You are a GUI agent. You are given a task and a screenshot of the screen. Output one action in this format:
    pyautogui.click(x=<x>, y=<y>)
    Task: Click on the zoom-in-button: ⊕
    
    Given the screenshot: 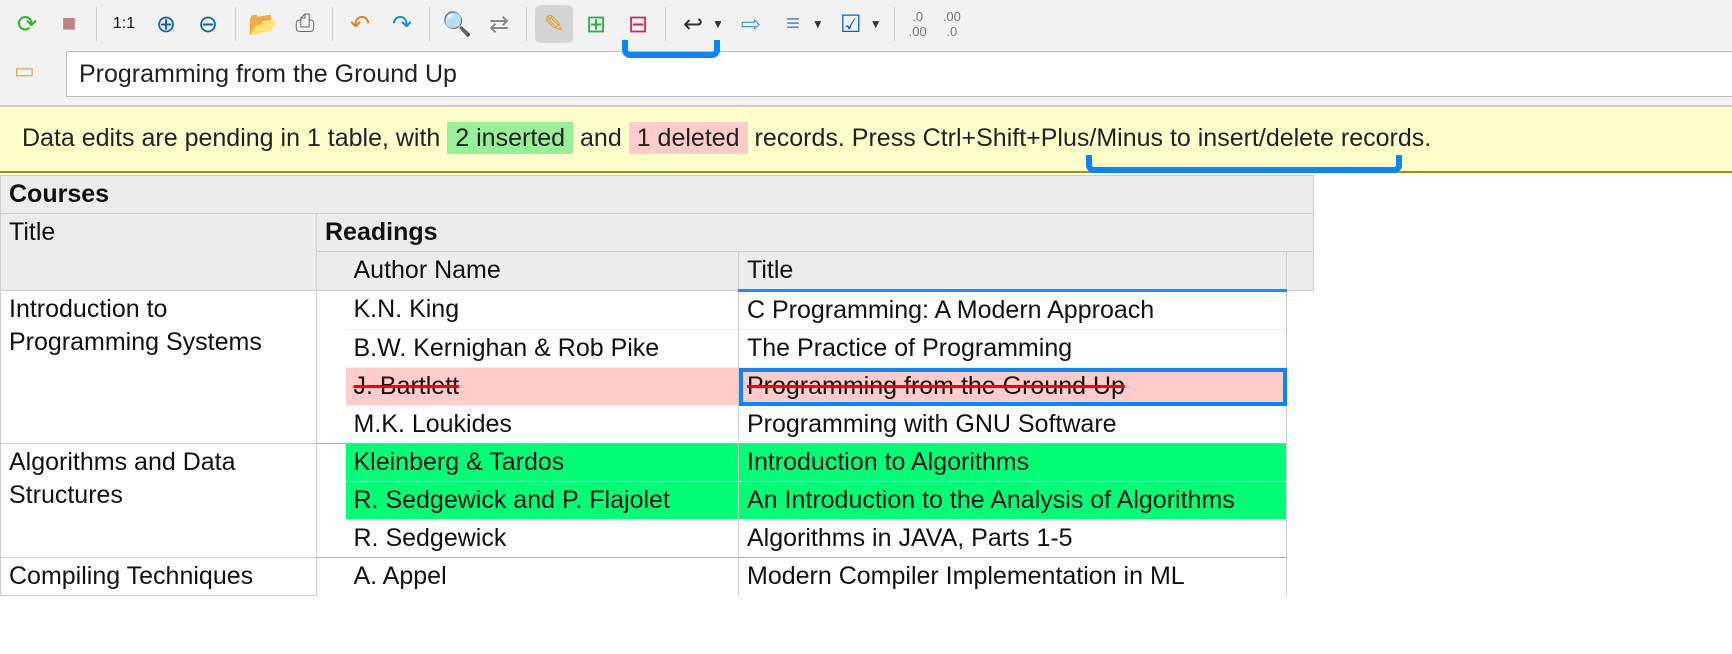 What is the action you would take?
    pyautogui.click(x=166, y=24)
    